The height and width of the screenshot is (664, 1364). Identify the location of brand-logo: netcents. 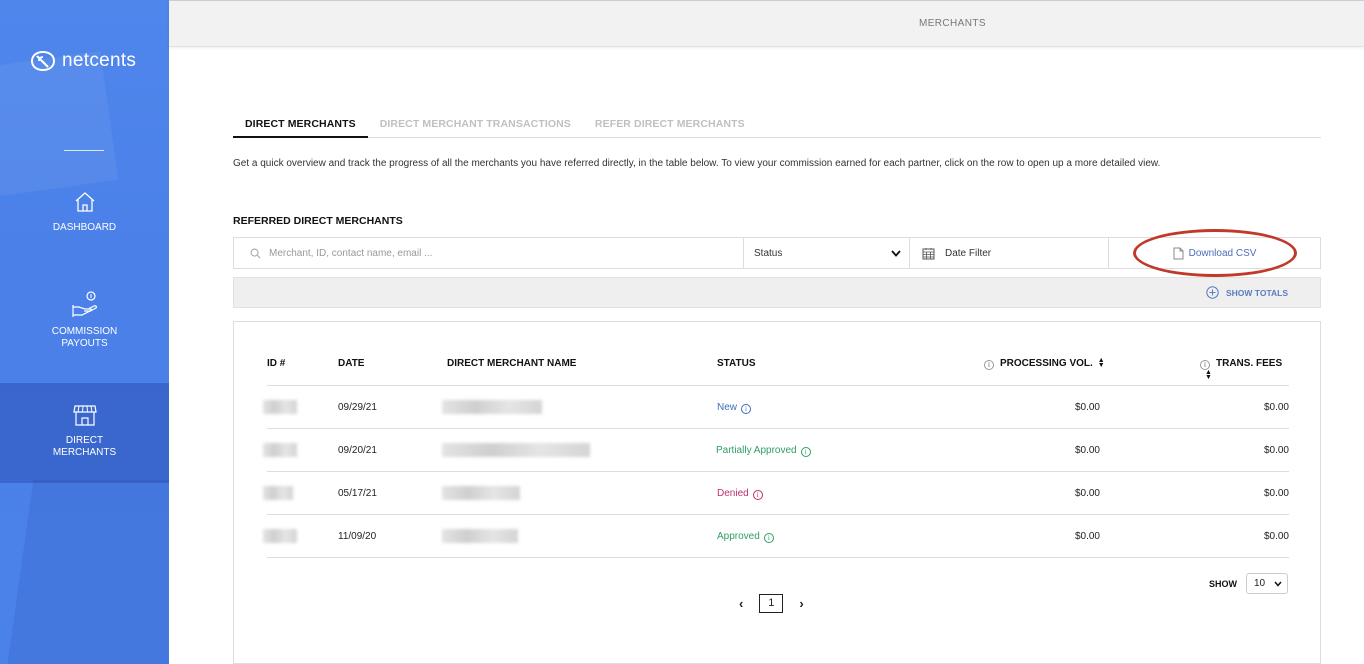
(83, 61).